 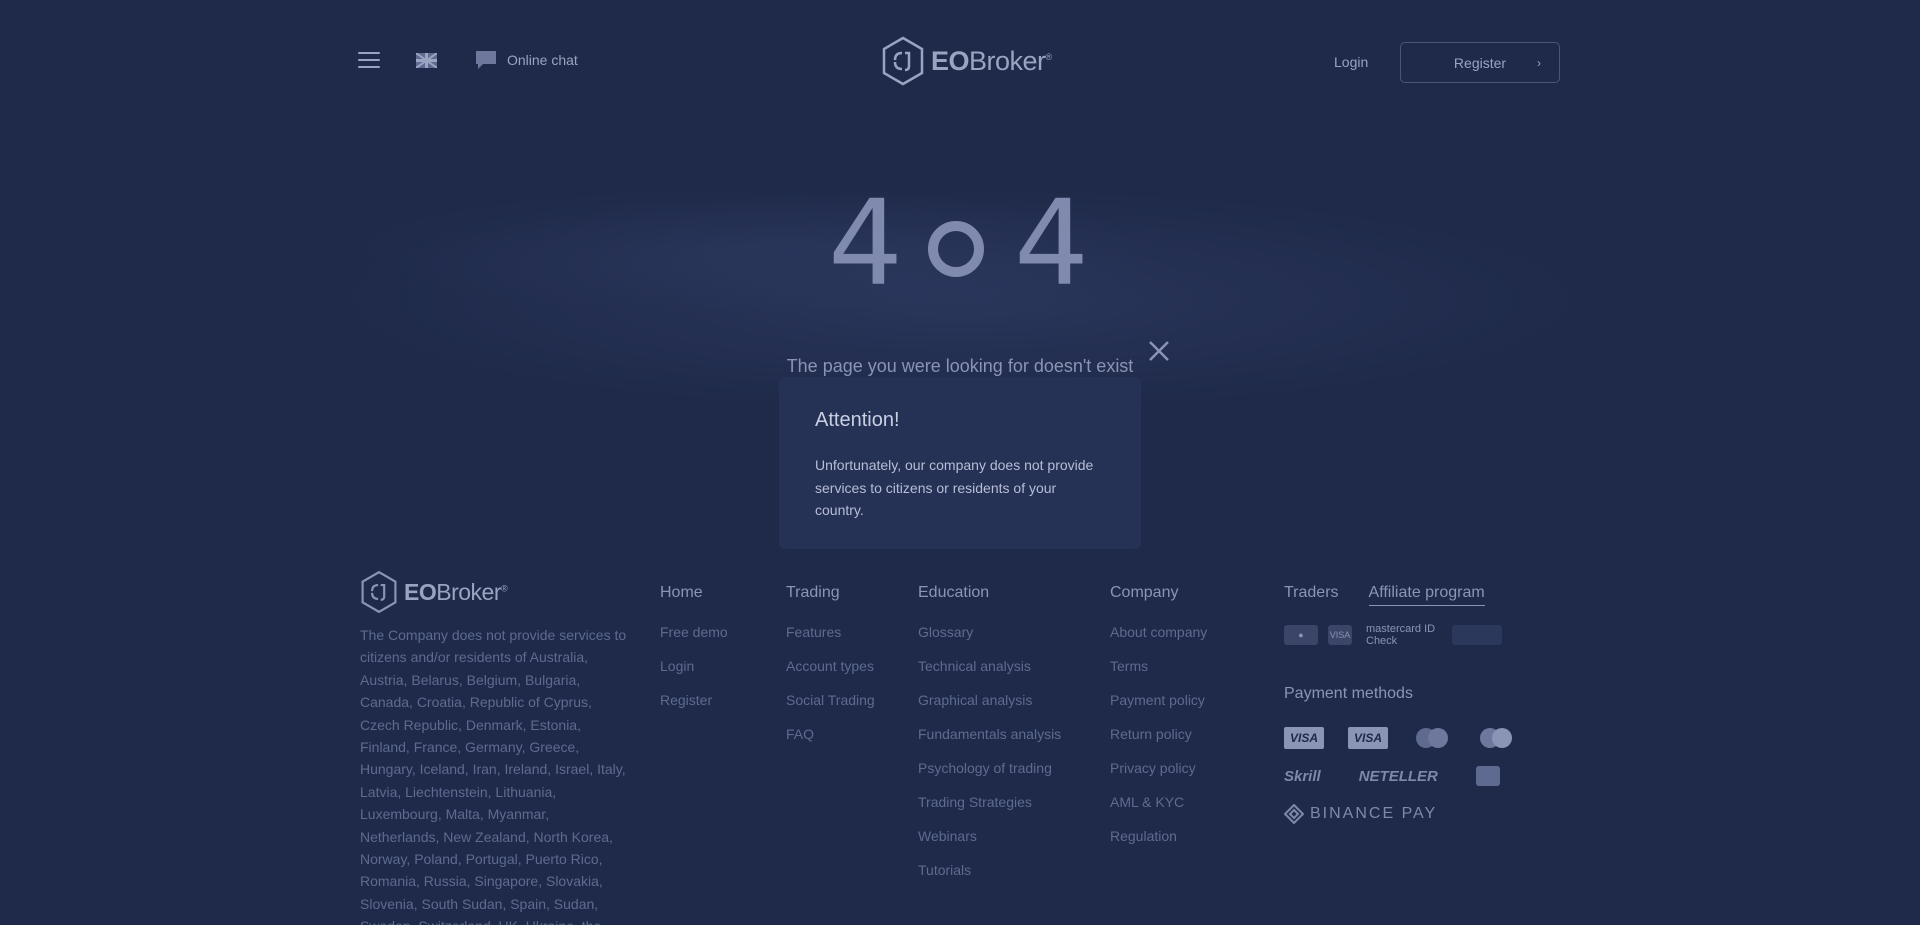 I want to click on footer-logo-light: Broker, so click(x=468, y=591).